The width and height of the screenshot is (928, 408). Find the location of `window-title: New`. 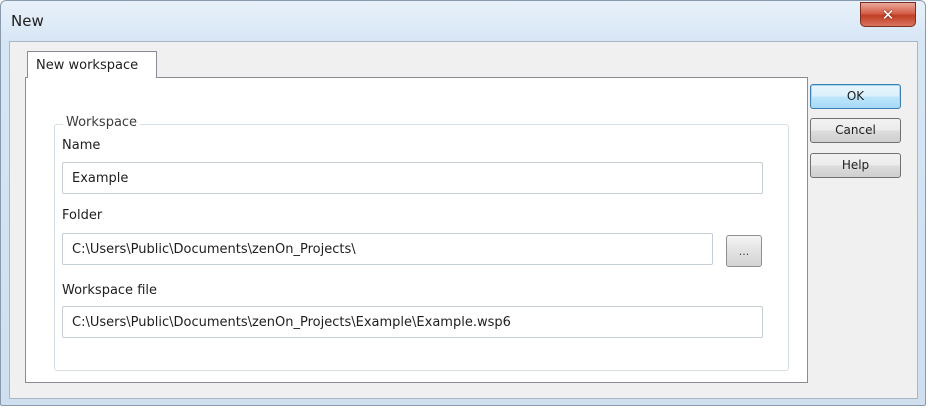

window-title: New is located at coordinates (27, 21).